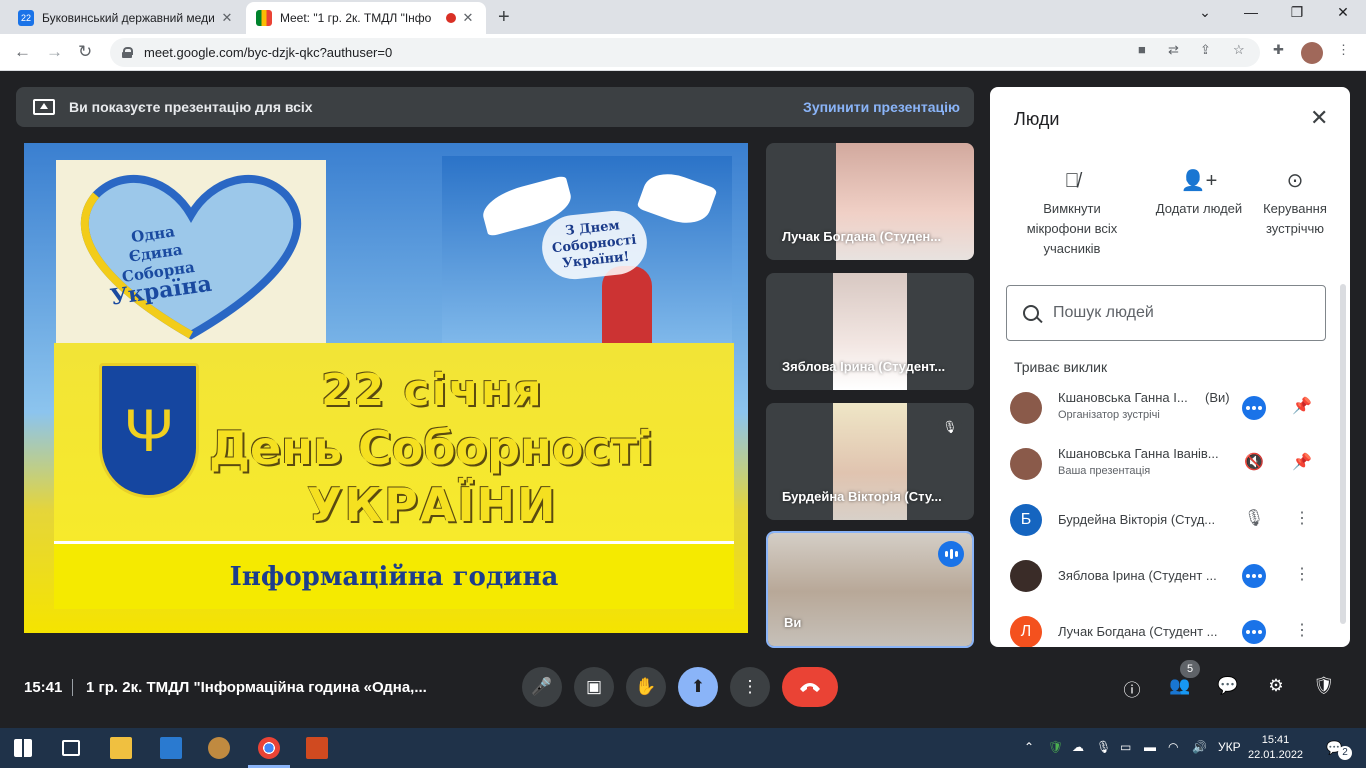  What do you see at coordinates (870, 589) in the screenshot?
I see `self-tile: Ви` at bounding box center [870, 589].